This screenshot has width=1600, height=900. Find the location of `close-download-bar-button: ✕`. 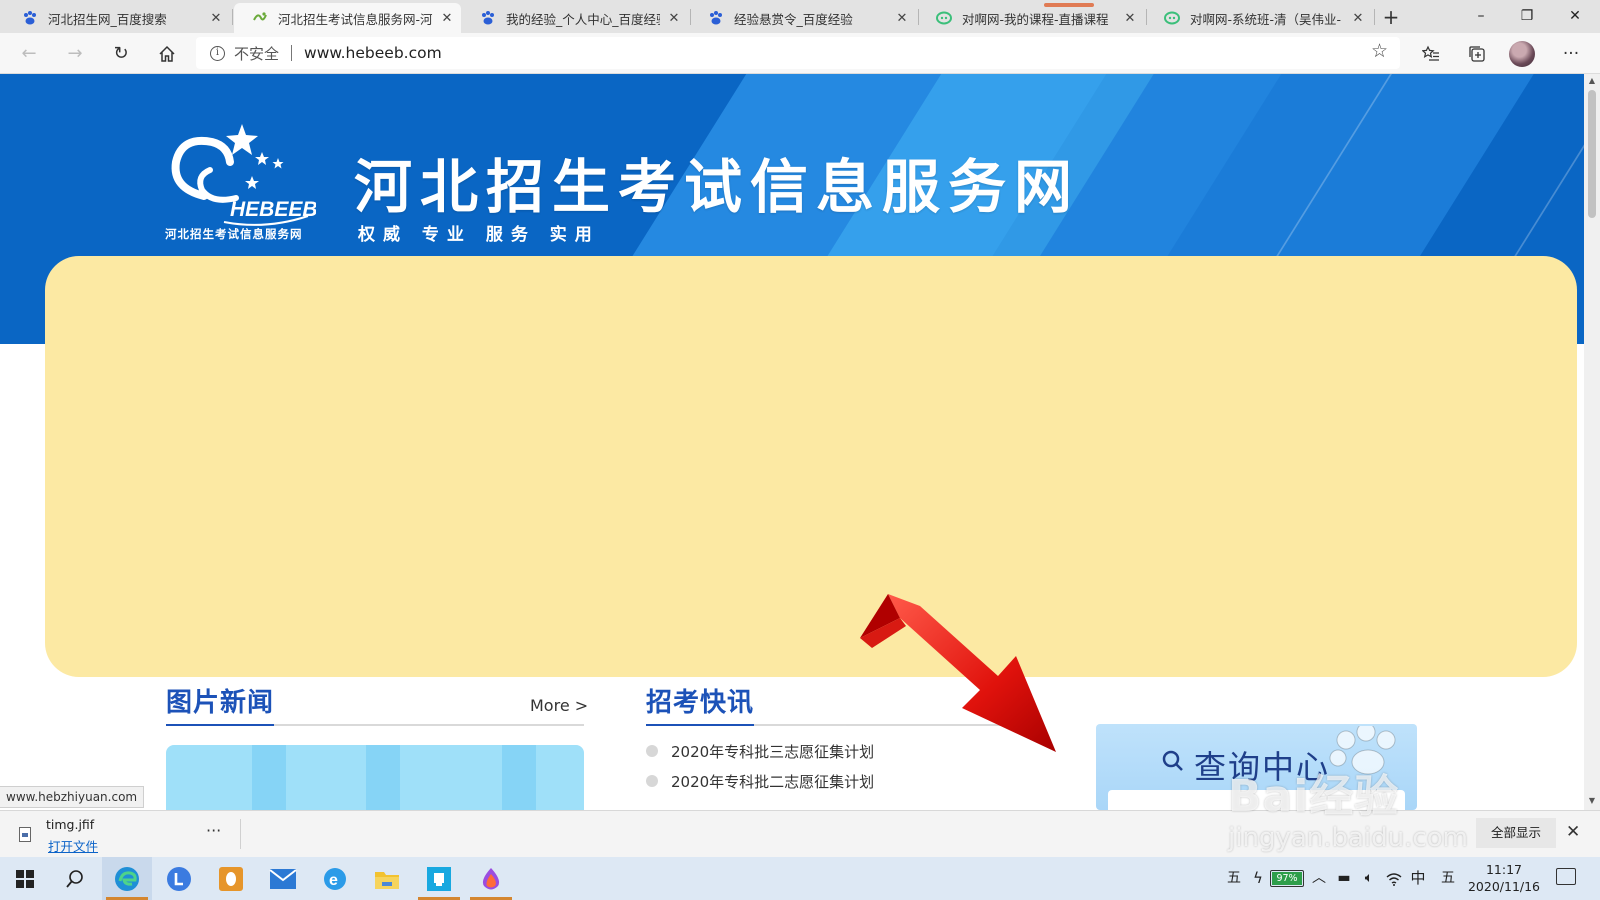

close-download-bar-button: ✕ is located at coordinates (1573, 832).